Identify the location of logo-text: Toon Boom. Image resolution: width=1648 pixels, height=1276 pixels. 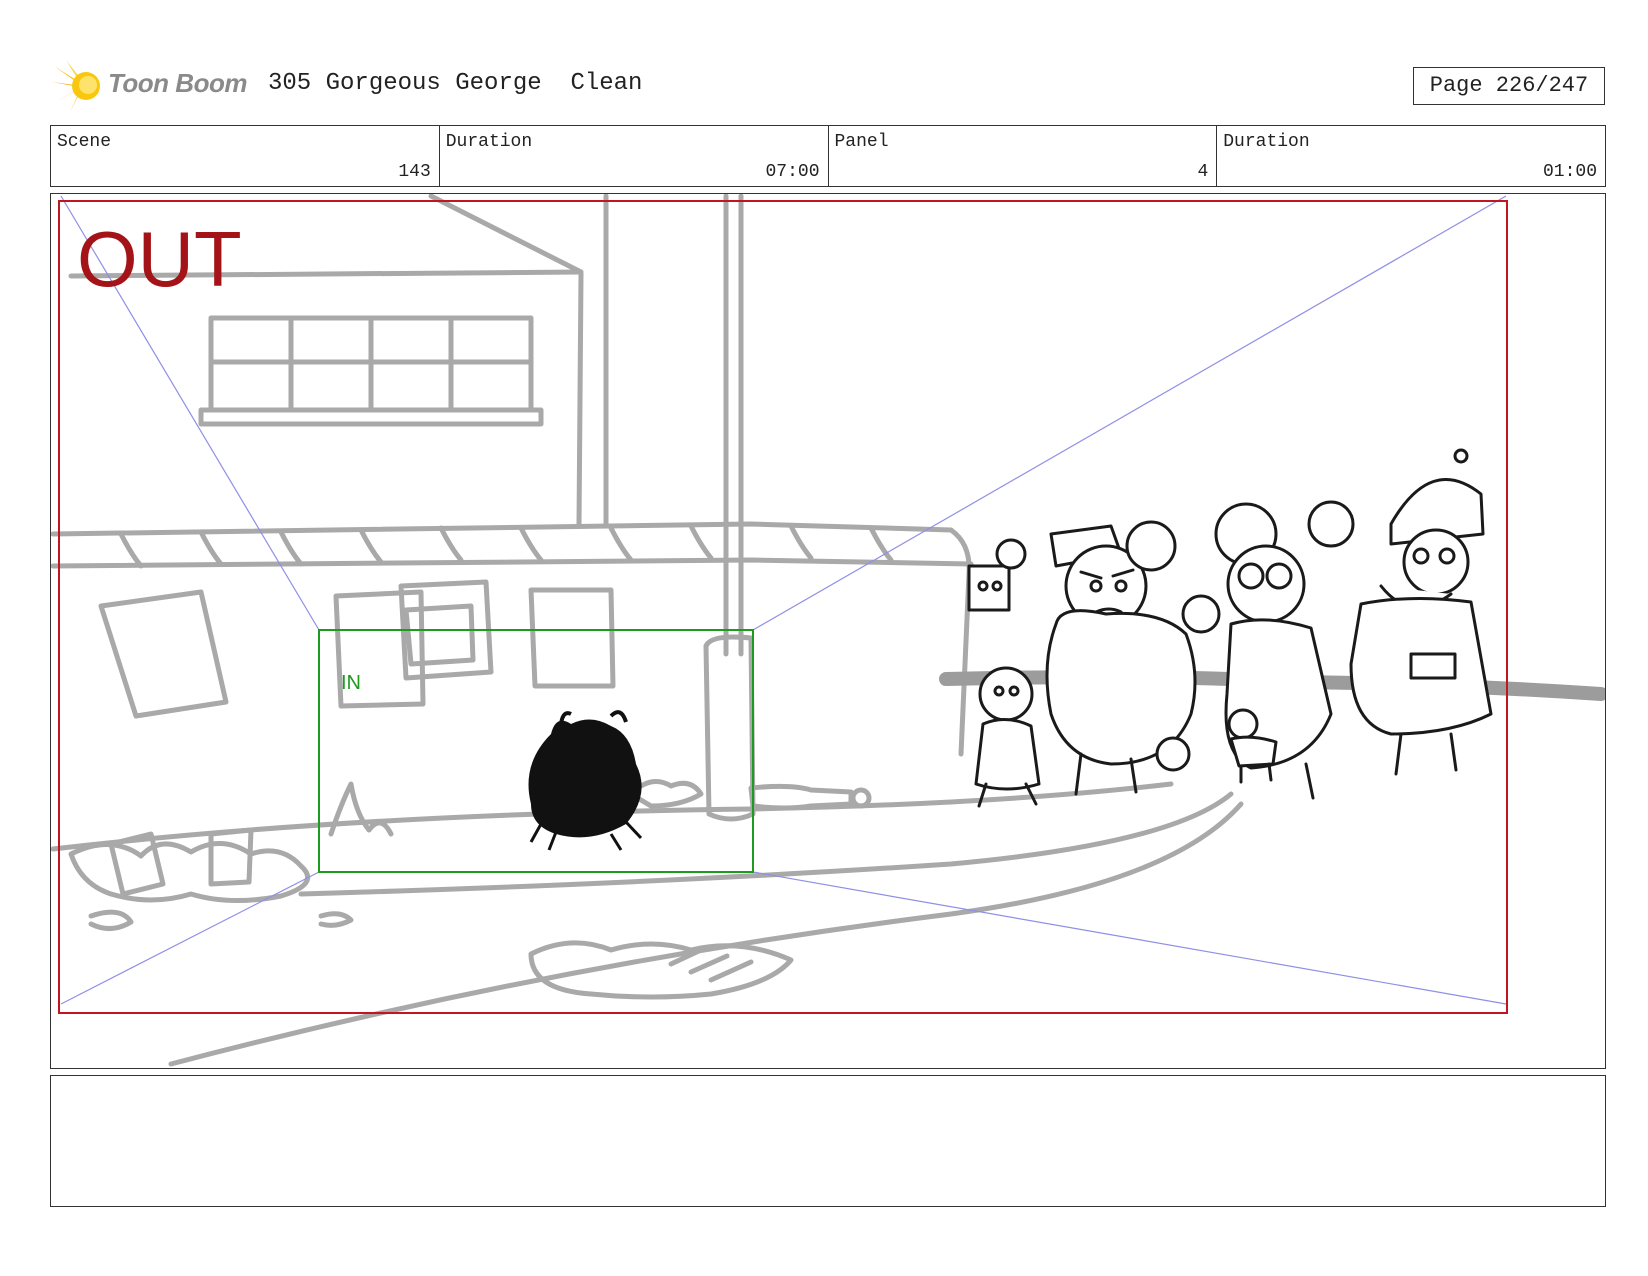
(177, 83).